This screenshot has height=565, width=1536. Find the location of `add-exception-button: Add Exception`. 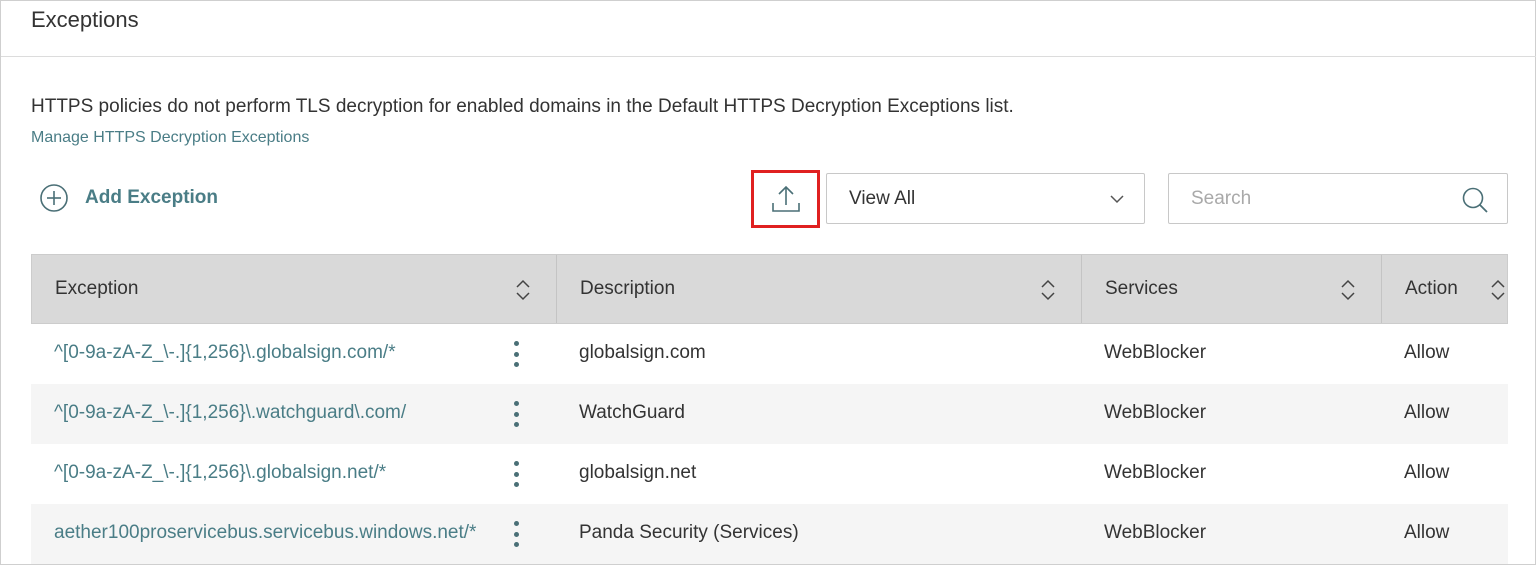

add-exception-button: Add Exception is located at coordinates (128, 198).